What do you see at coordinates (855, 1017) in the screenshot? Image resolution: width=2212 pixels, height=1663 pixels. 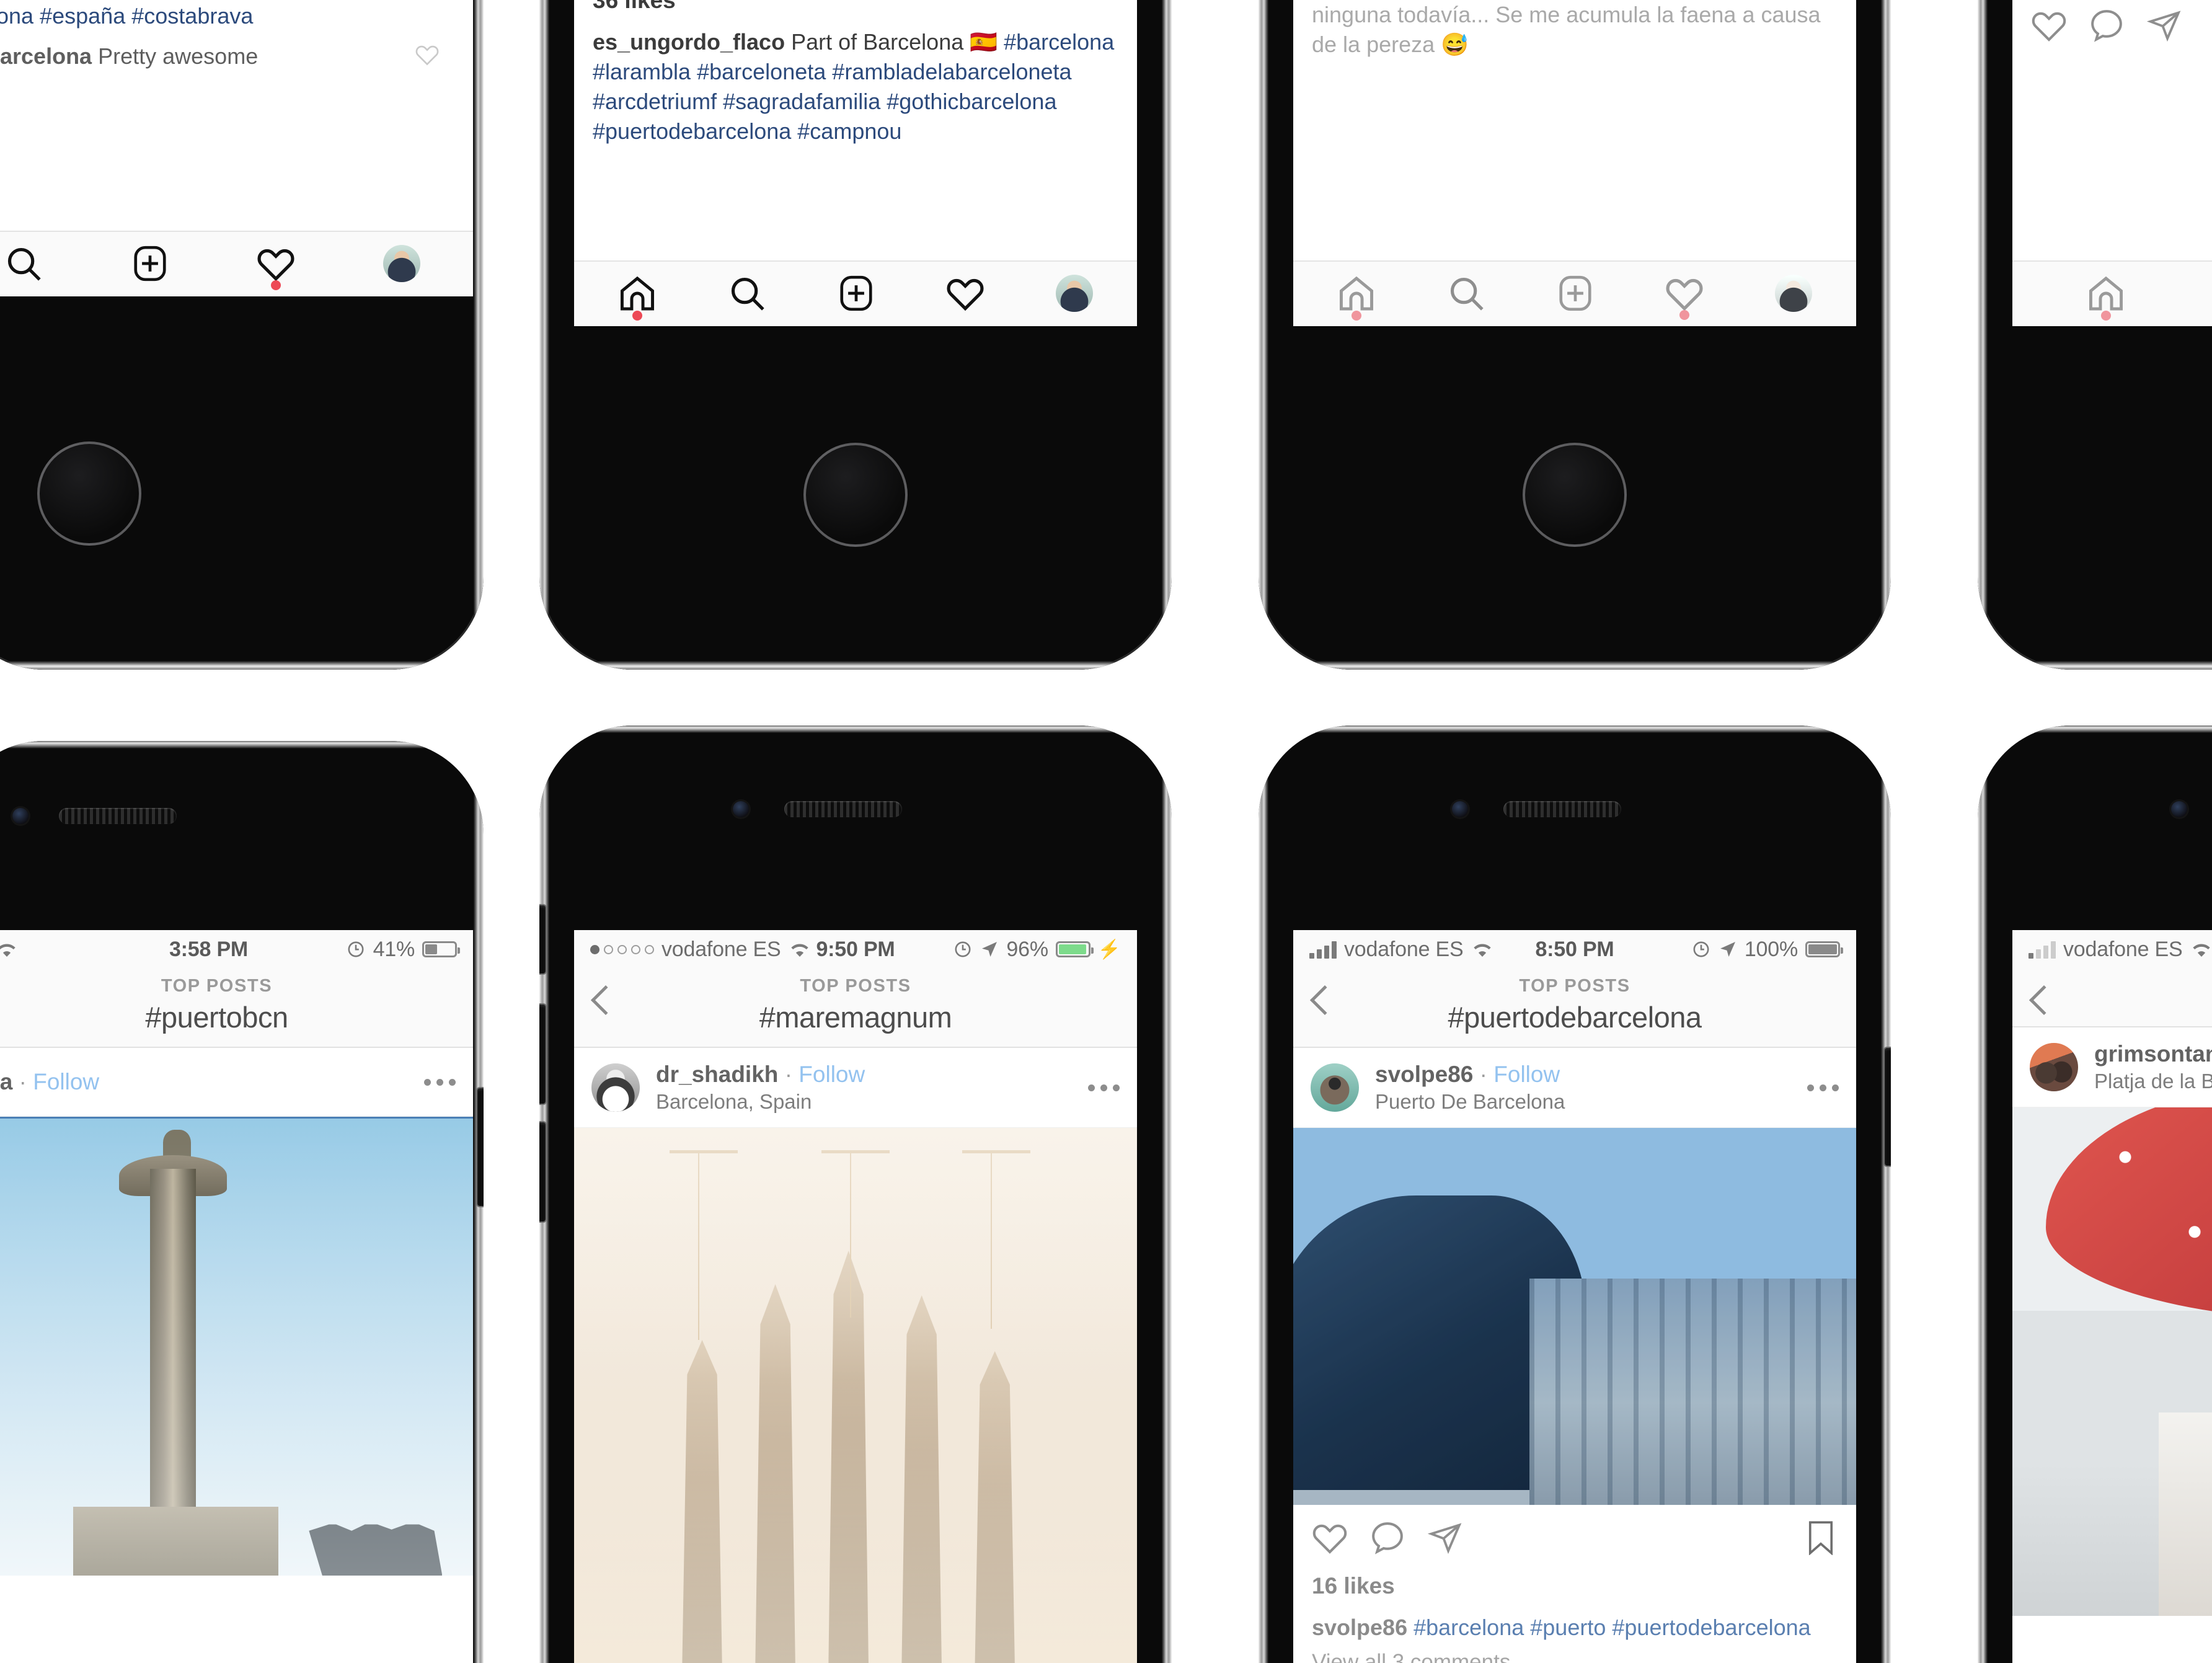 I see `nav-title-hashtag: #maremagnum` at bounding box center [855, 1017].